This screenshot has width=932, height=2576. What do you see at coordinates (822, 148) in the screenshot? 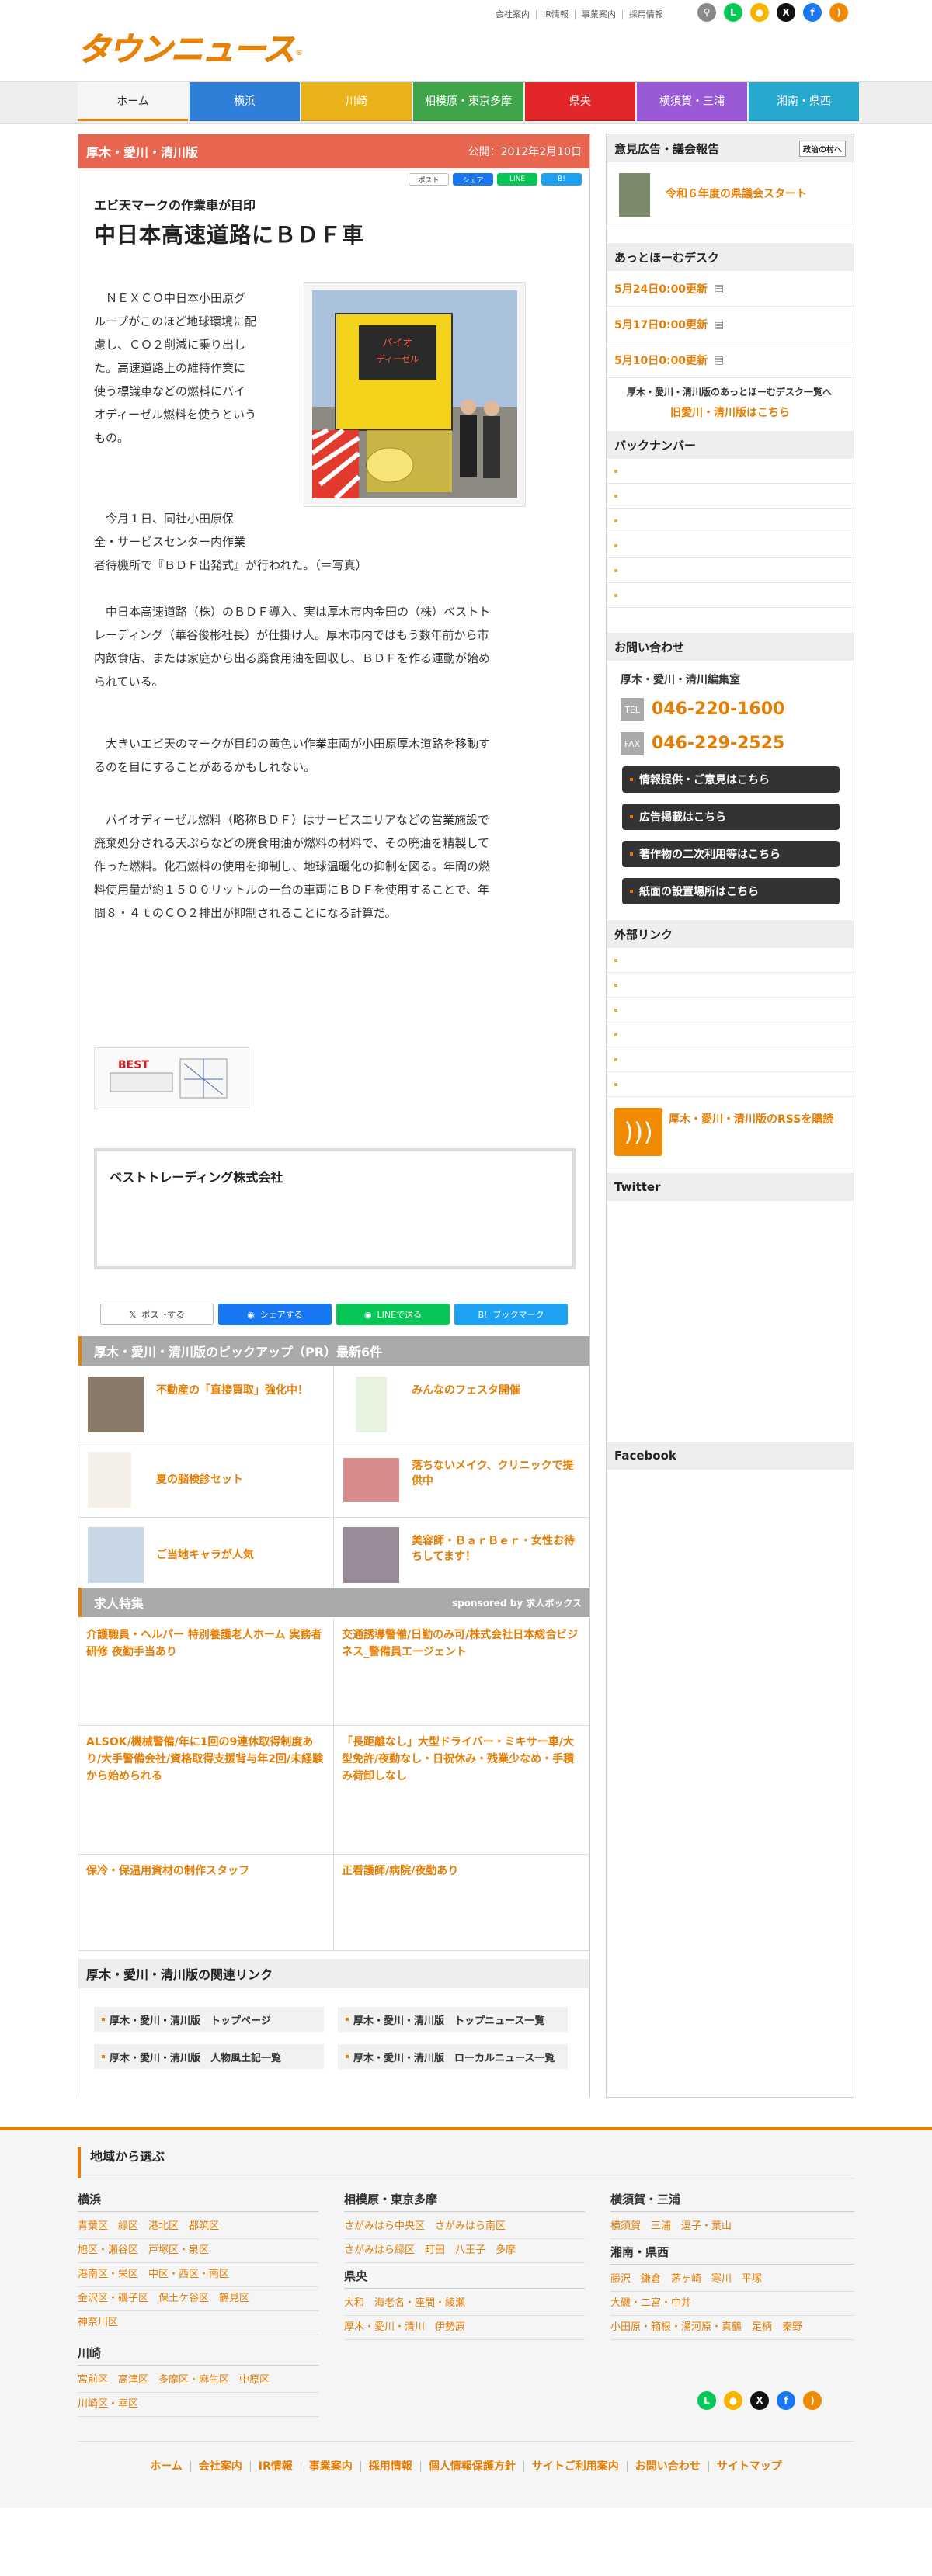
I see `politics-village-badge: 政治の村へ` at bounding box center [822, 148].